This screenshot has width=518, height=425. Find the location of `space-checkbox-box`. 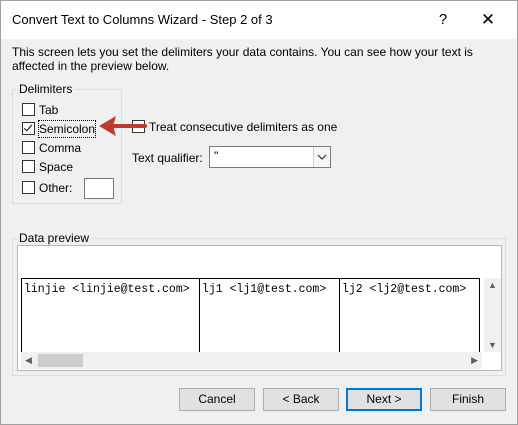

space-checkbox-box is located at coordinates (28, 166).